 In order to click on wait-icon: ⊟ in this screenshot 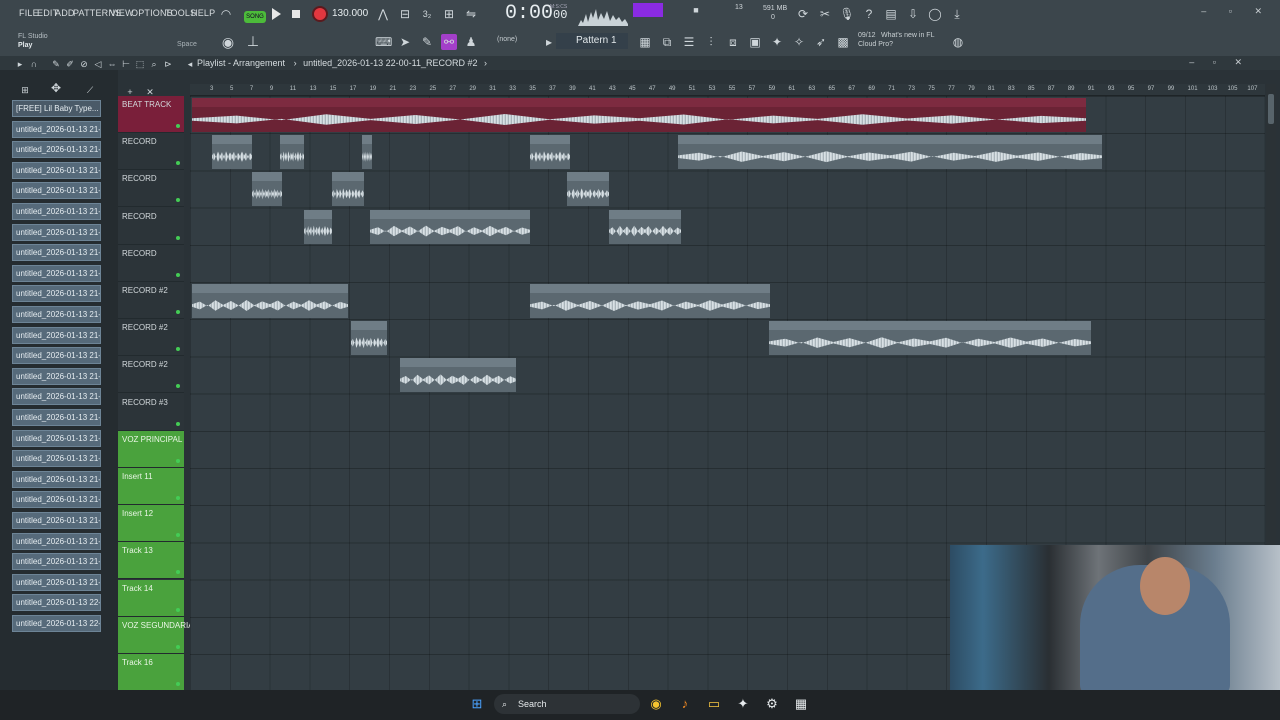, I will do `click(405, 14)`.